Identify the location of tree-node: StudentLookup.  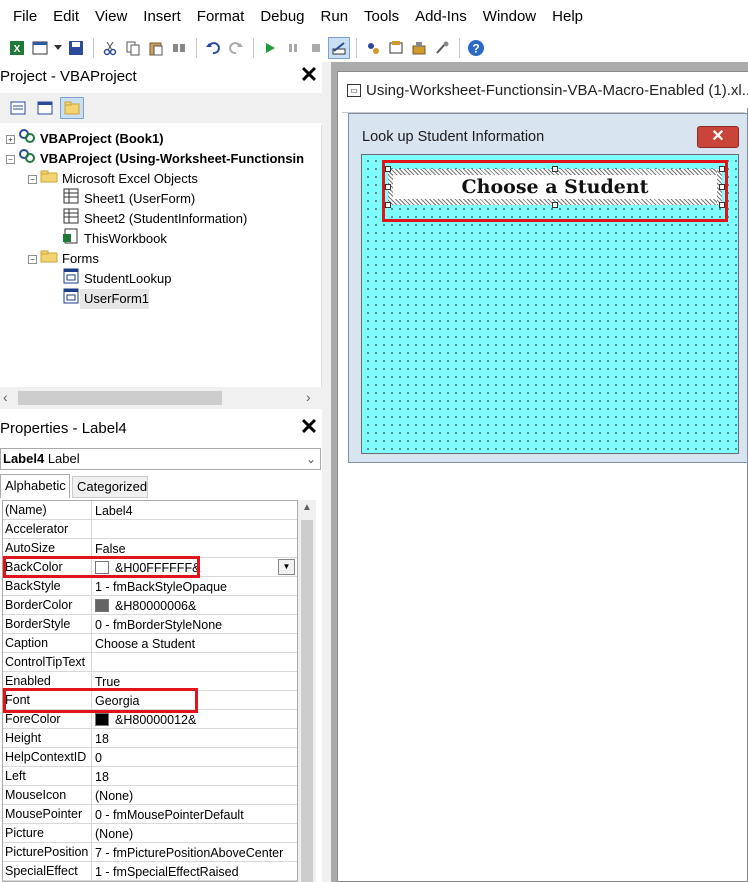
(110, 278).